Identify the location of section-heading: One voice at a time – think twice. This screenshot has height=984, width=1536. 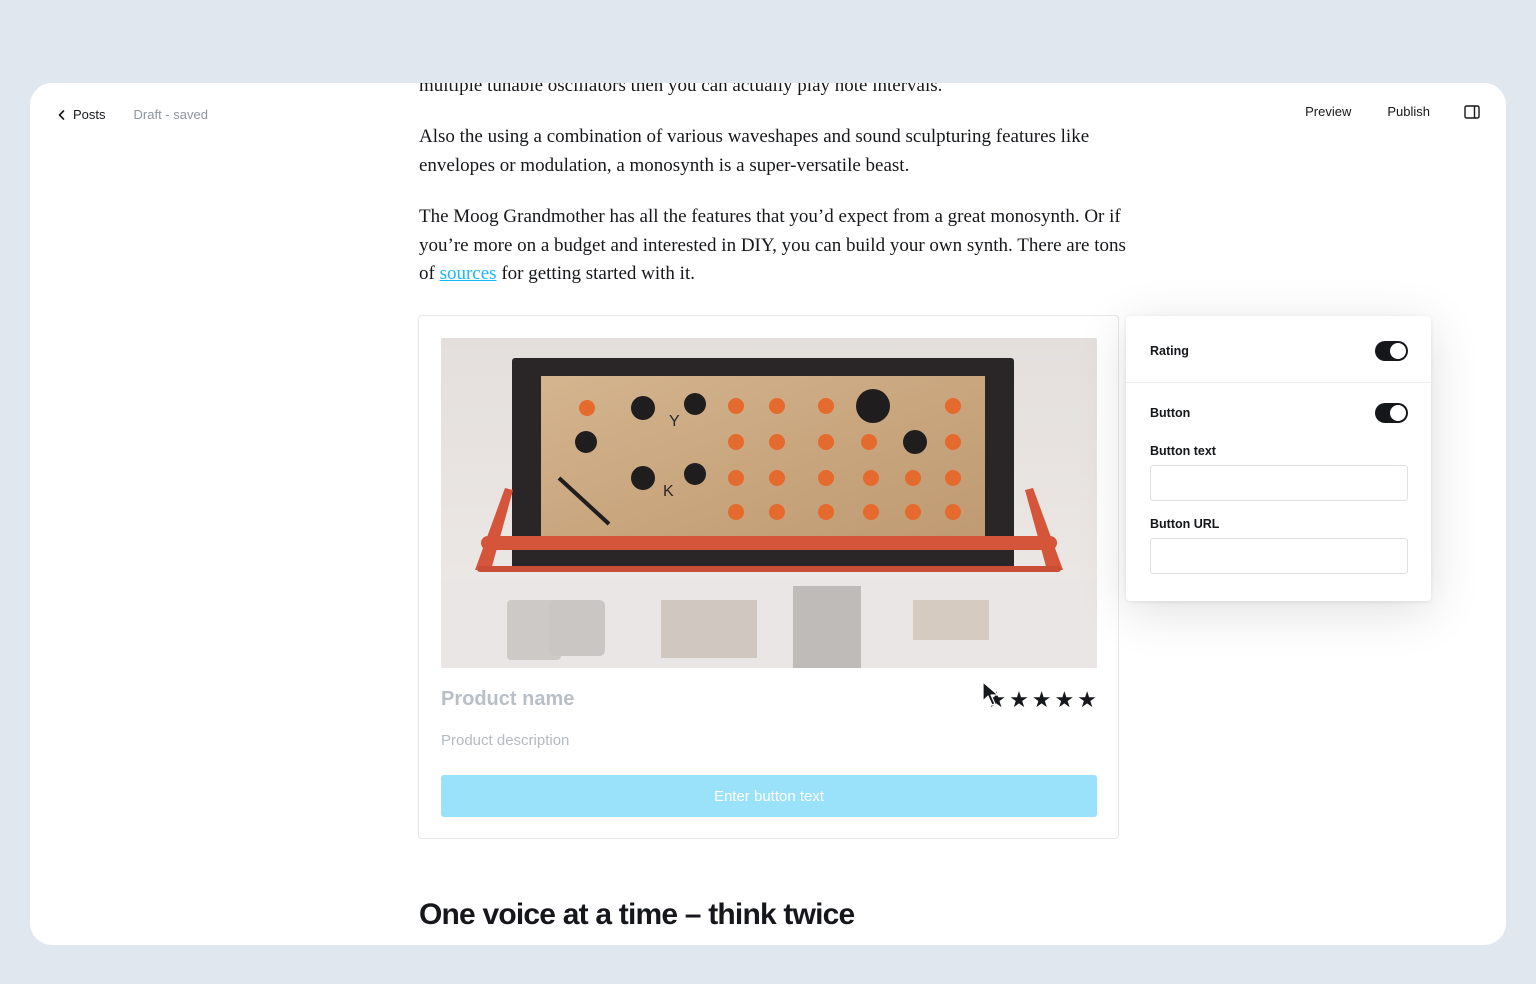
(637, 914).